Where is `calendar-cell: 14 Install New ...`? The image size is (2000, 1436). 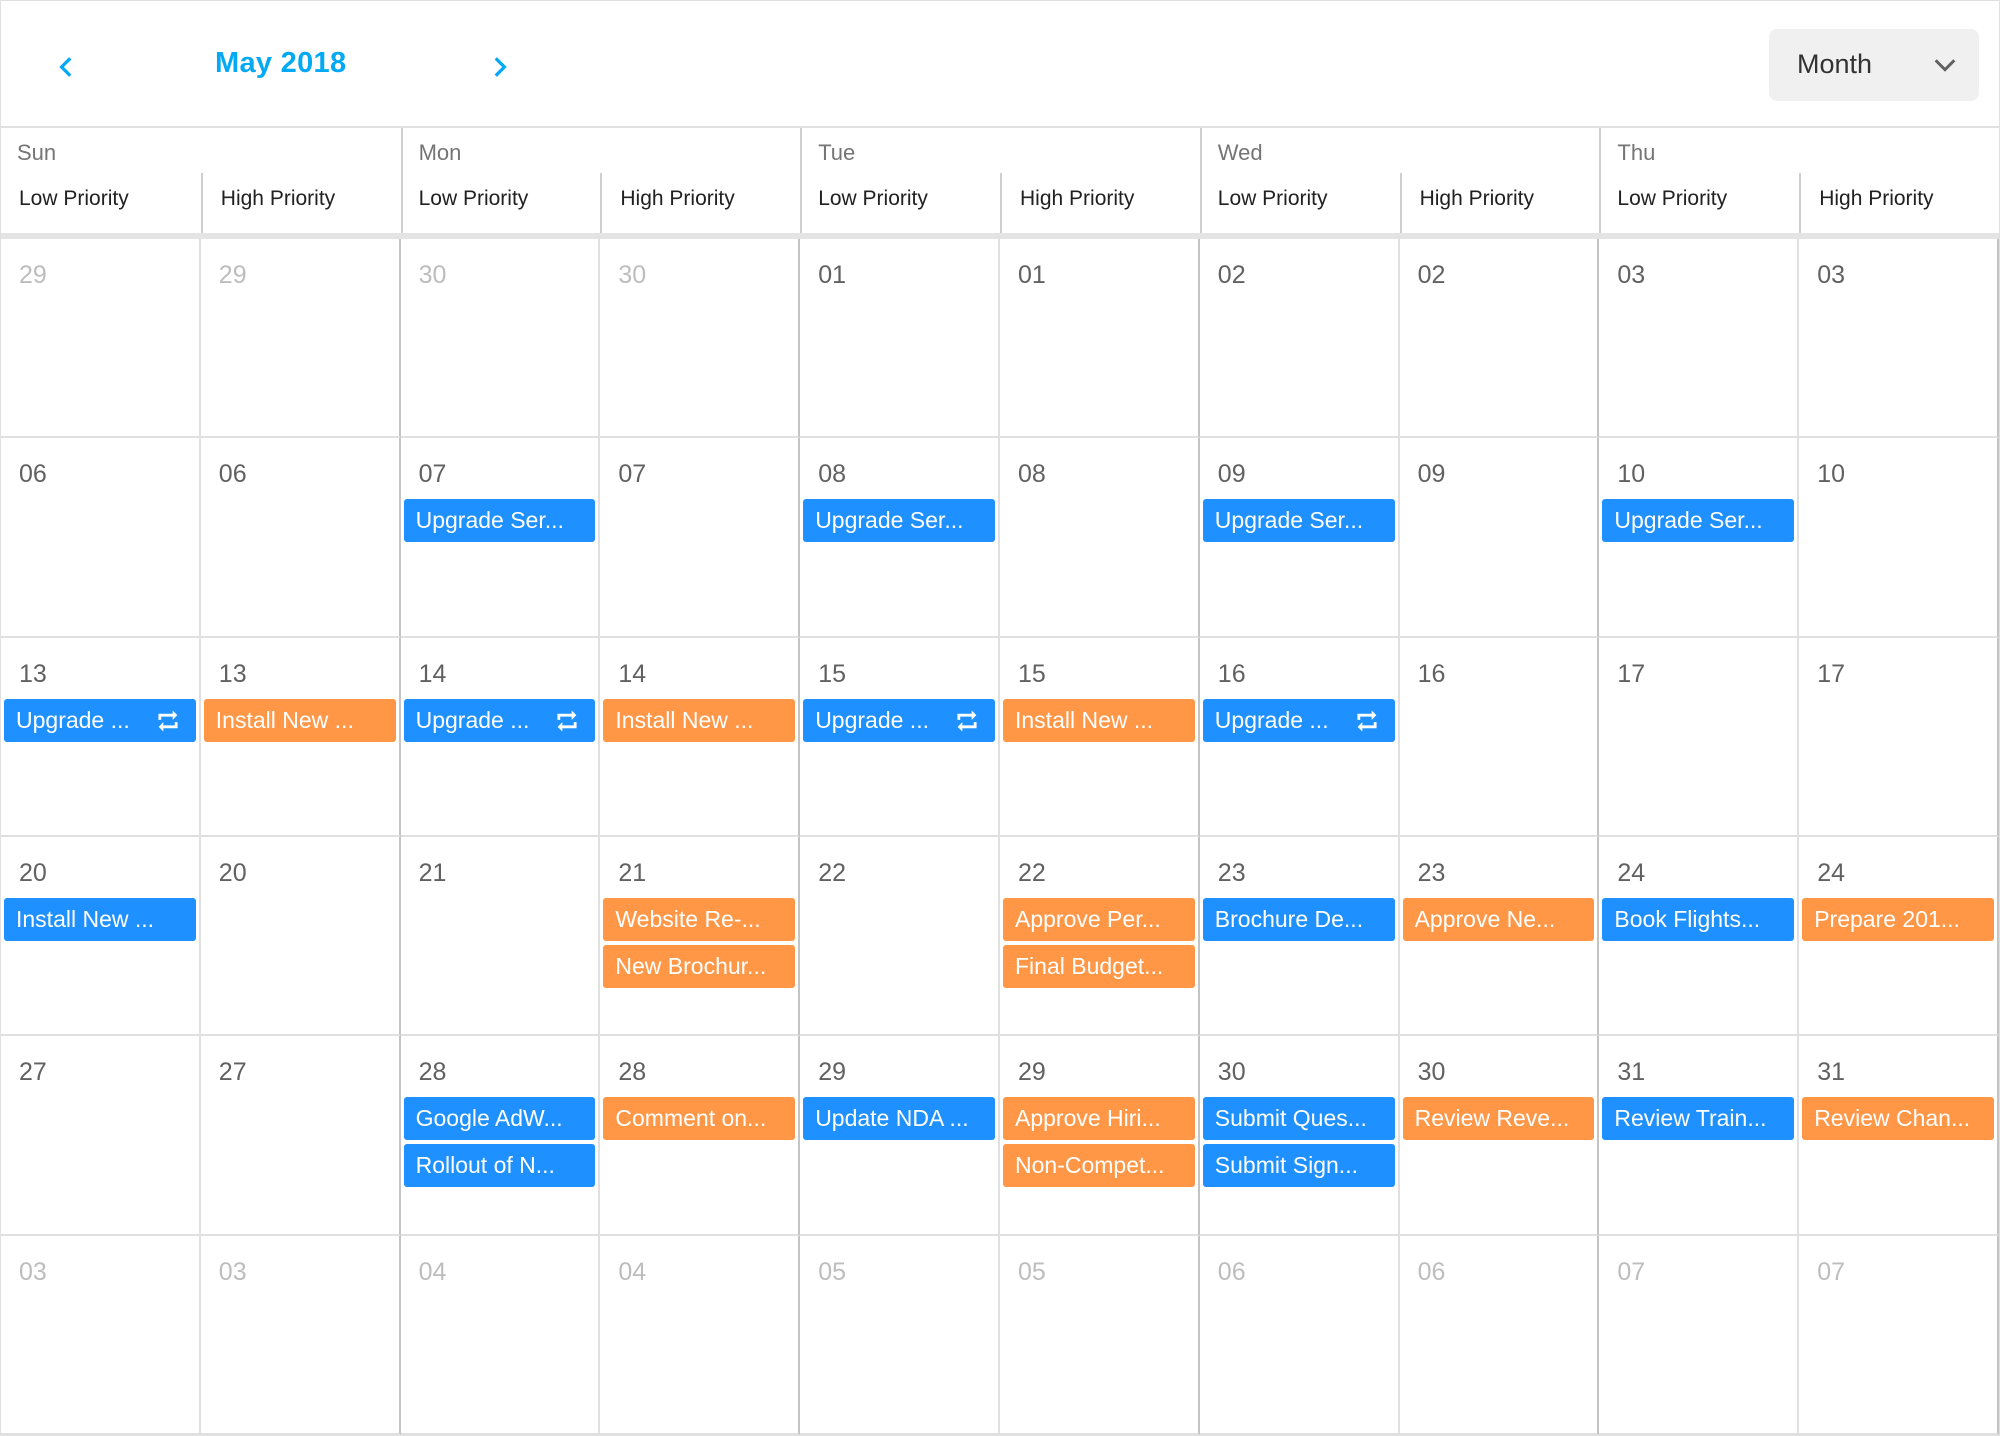
calendar-cell: 14 Install New ... is located at coordinates (700, 737).